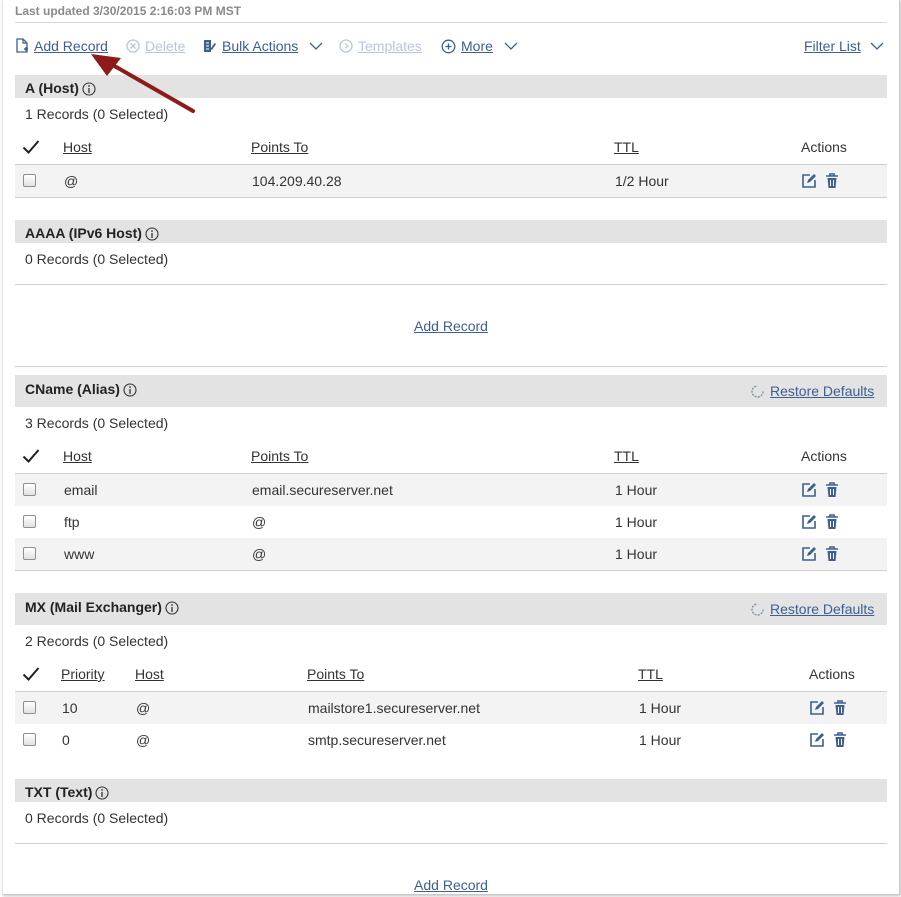 This screenshot has height=897, width=901. I want to click on add-record-label: Add Record, so click(71, 46).